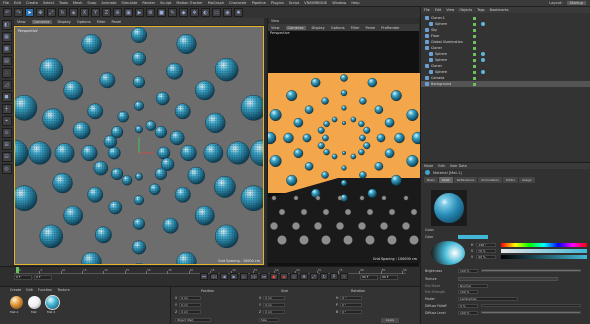  I want to click on tab-basic: Basic, so click(431, 180).